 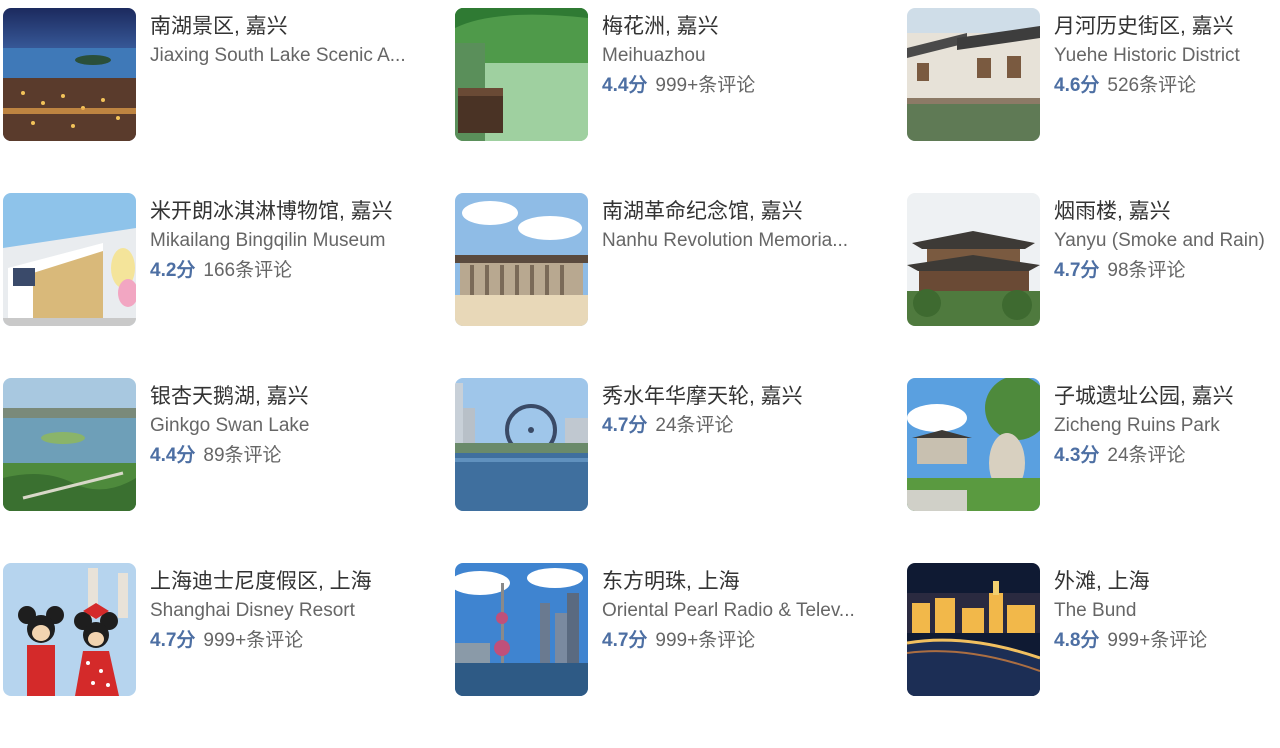 What do you see at coordinates (230, 425) in the screenshot?
I see `attraction-subtitle: Ginkgo Swan Lake` at bounding box center [230, 425].